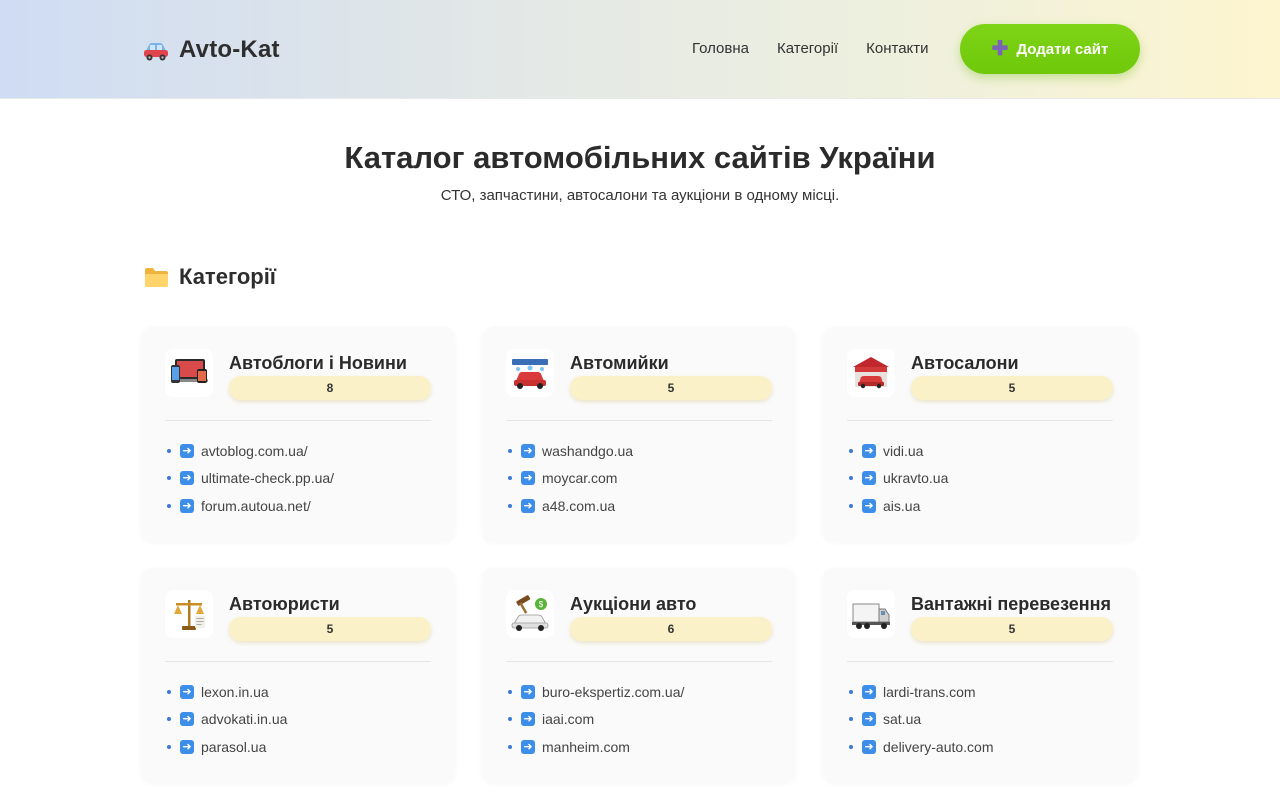 This screenshot has width=1280, height=800. What do you see at coordinates (871, 373) in the screenshot?
I see `car-dealer-icon` at bounding box center [871, 373].